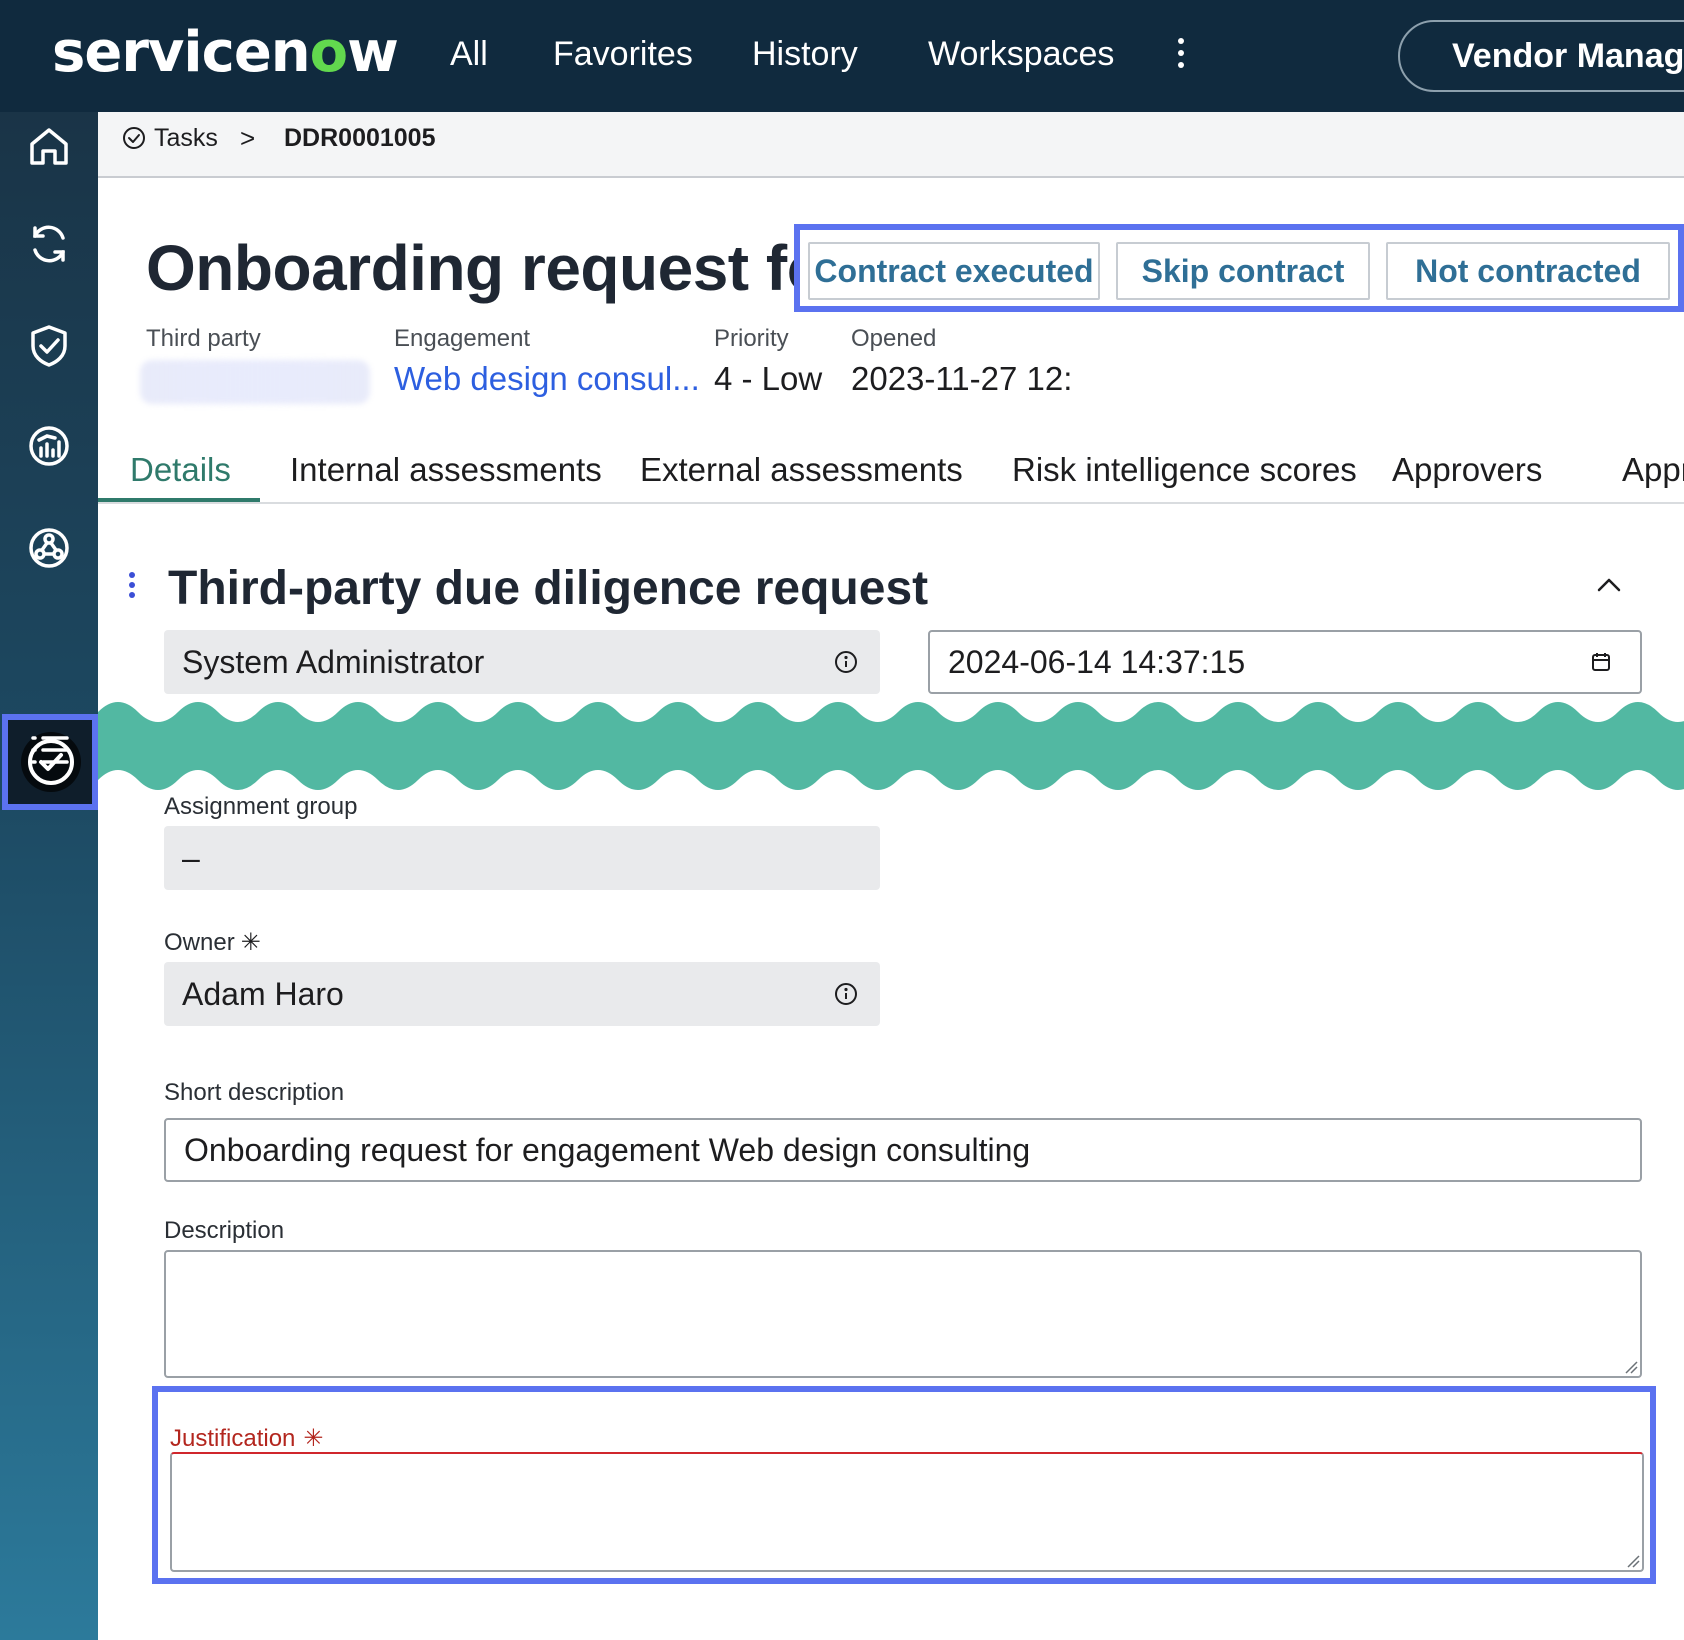 Image resolution: width=1684 pixels, height=1640 pixels. What do you see at coordinates (522, 858) in the screenshot?
I see `assignment-group-field: –` at bounding box center [522, 858].